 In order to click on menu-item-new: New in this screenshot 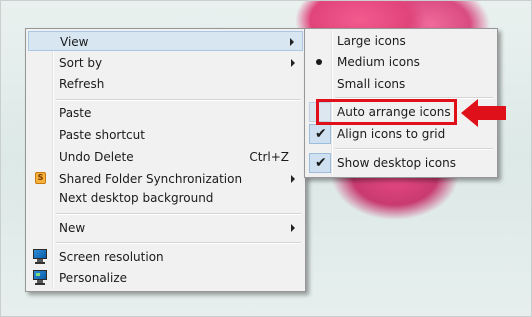, I will do `click(165, 228)`.